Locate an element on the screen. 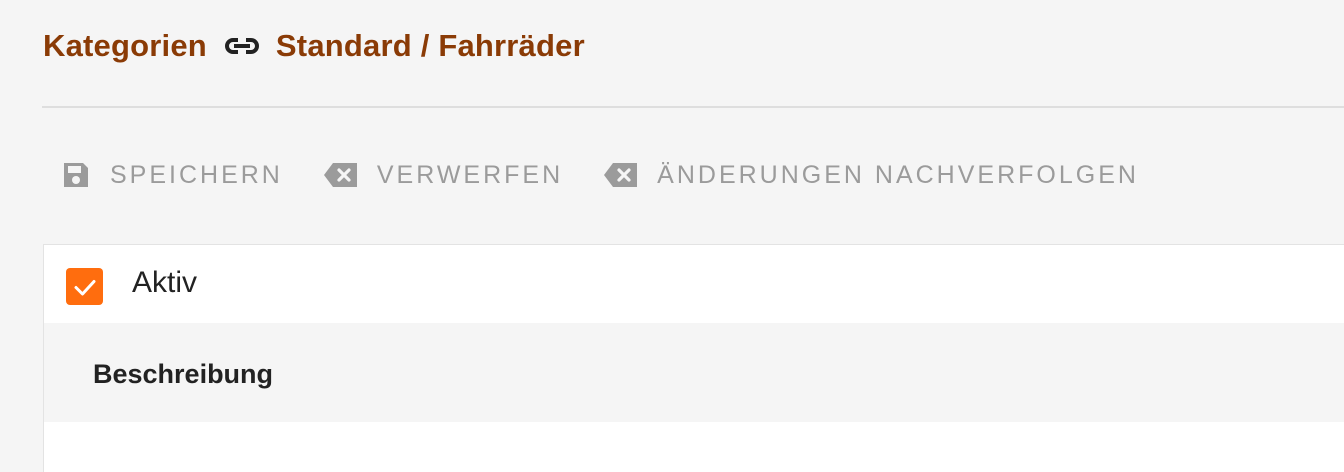 Image resolution: width=1344 pixels, height=472 pixels. track-changes-label: ÄNDERUNGEN NACHVERFOLGEN is located at coordinates (898, 174).